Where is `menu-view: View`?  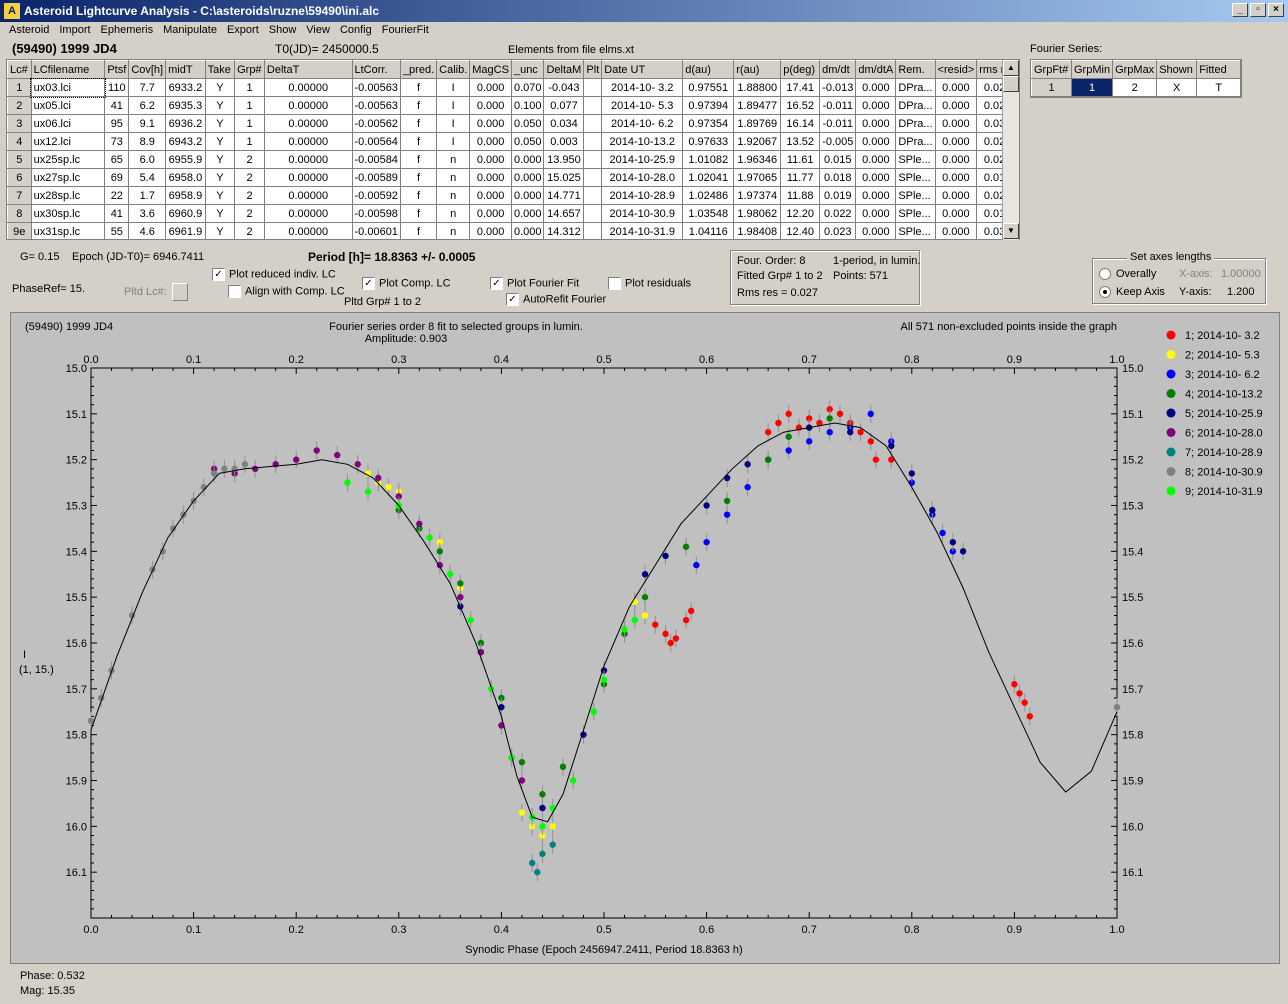
menu-view: View is located at coordinates (318, 31).